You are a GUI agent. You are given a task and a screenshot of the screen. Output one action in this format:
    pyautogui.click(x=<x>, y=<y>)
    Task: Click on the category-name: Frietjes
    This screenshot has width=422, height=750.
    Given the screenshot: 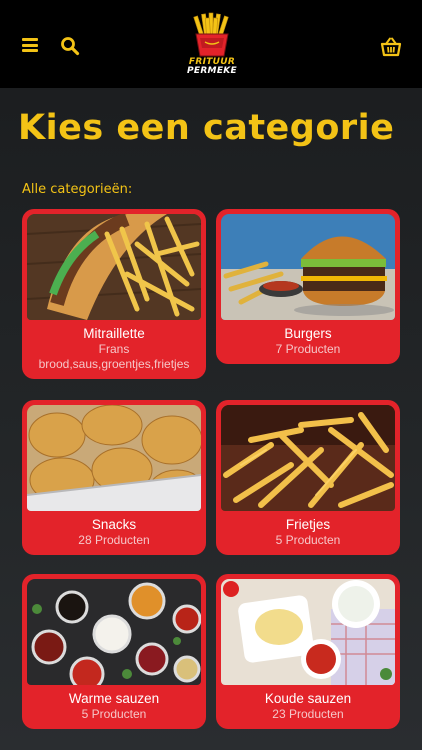 What is the action you would take?
    pyautogui.click(x=308, y=524)
    